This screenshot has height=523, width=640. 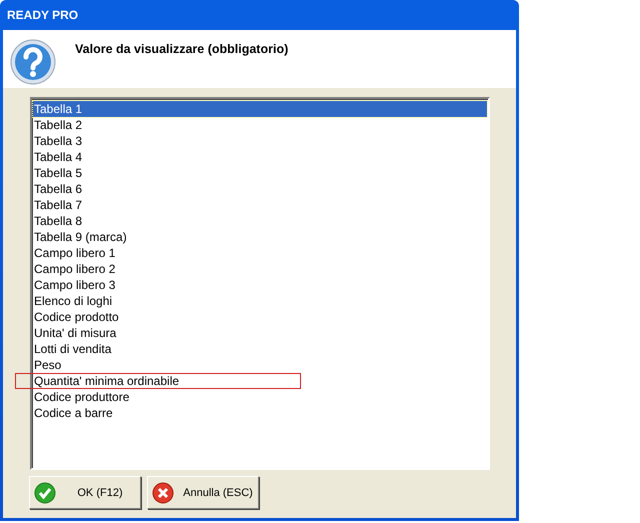 I want to click on list-item: Unita' di misura, so click(x=260, y=333).